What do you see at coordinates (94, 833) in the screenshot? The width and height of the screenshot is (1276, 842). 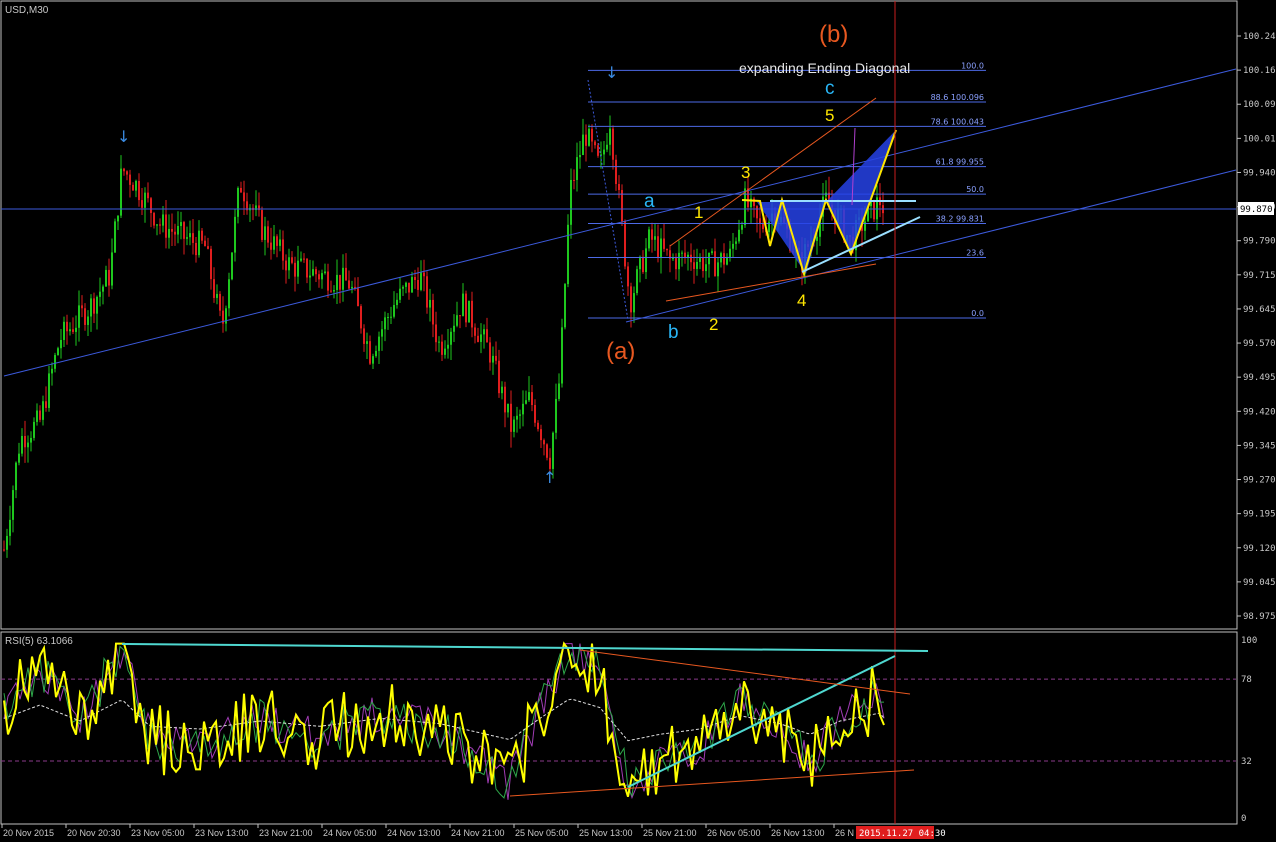 I see `time-tick-label: 20 Nov 20:30` at bounding box center [94, 833].